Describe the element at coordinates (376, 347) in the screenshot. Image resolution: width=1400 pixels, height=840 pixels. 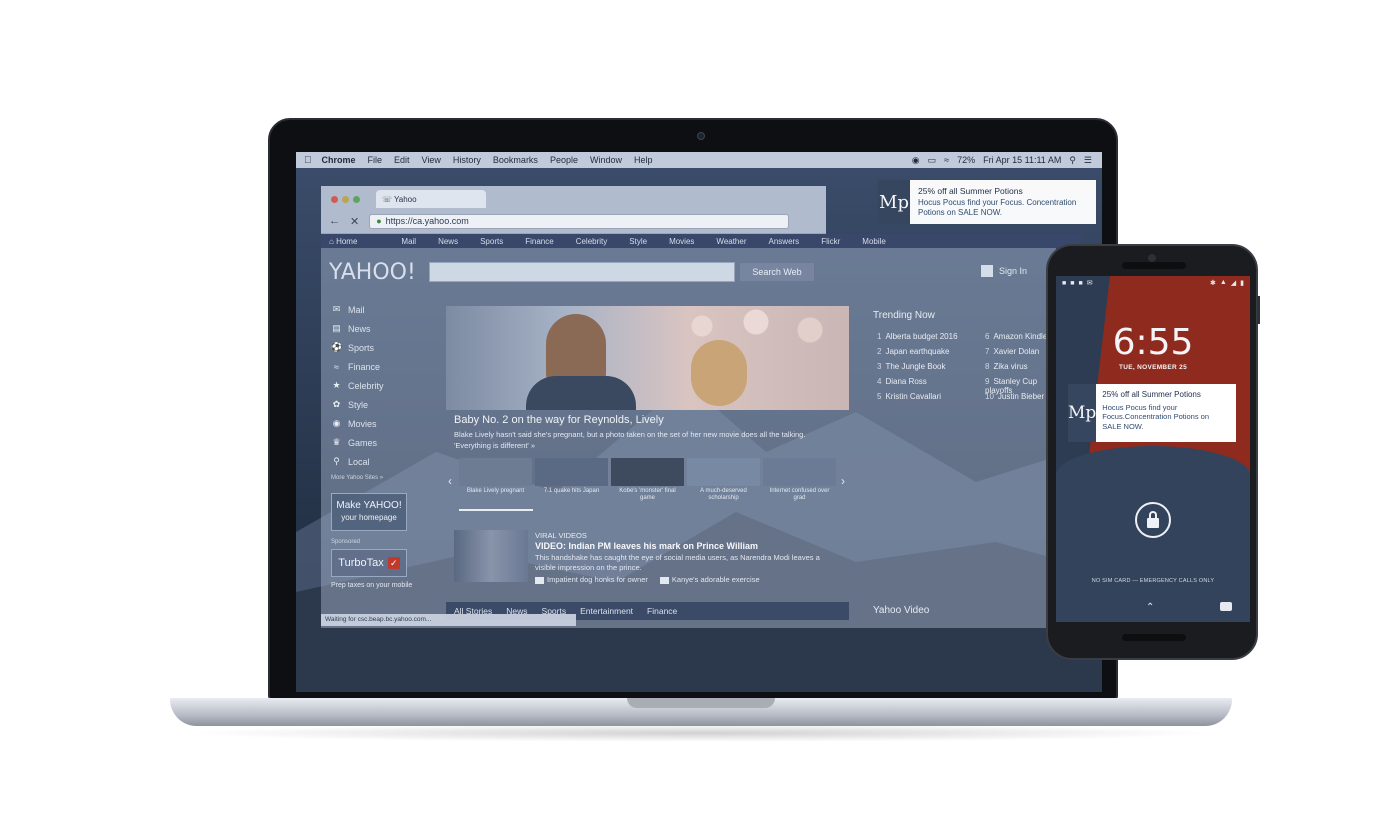
I see `sidebar-item-sports: ⚽ Sports` at that location.